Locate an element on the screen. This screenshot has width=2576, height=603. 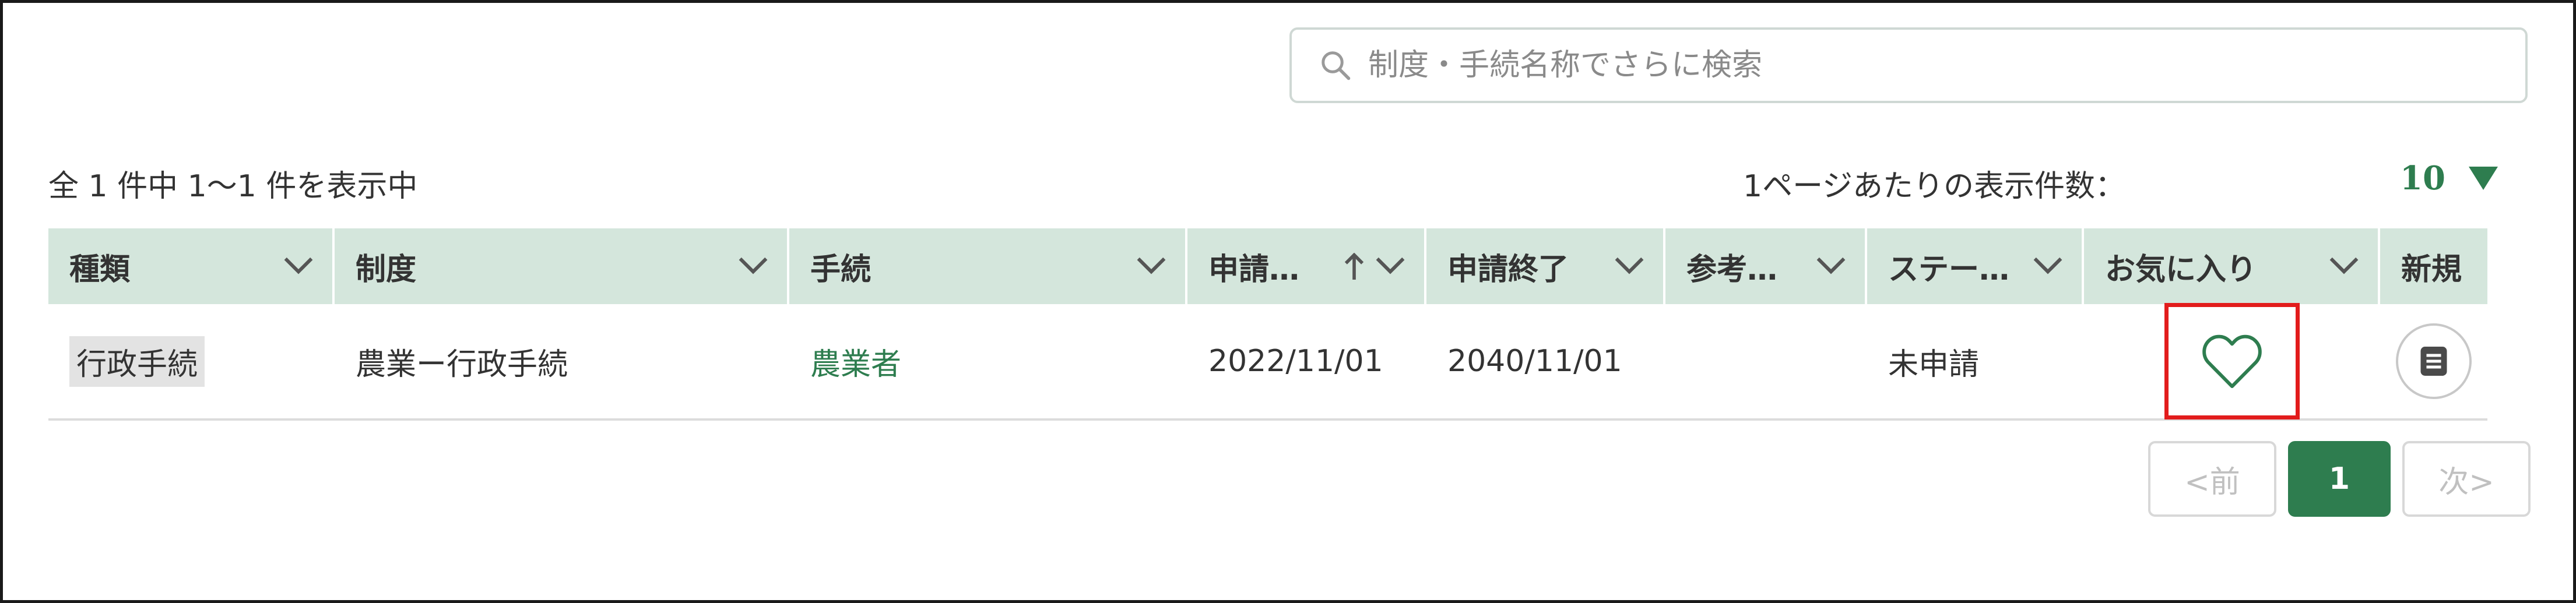
column-header-favorite: お気に入り is located at coordinates (2232, 266).